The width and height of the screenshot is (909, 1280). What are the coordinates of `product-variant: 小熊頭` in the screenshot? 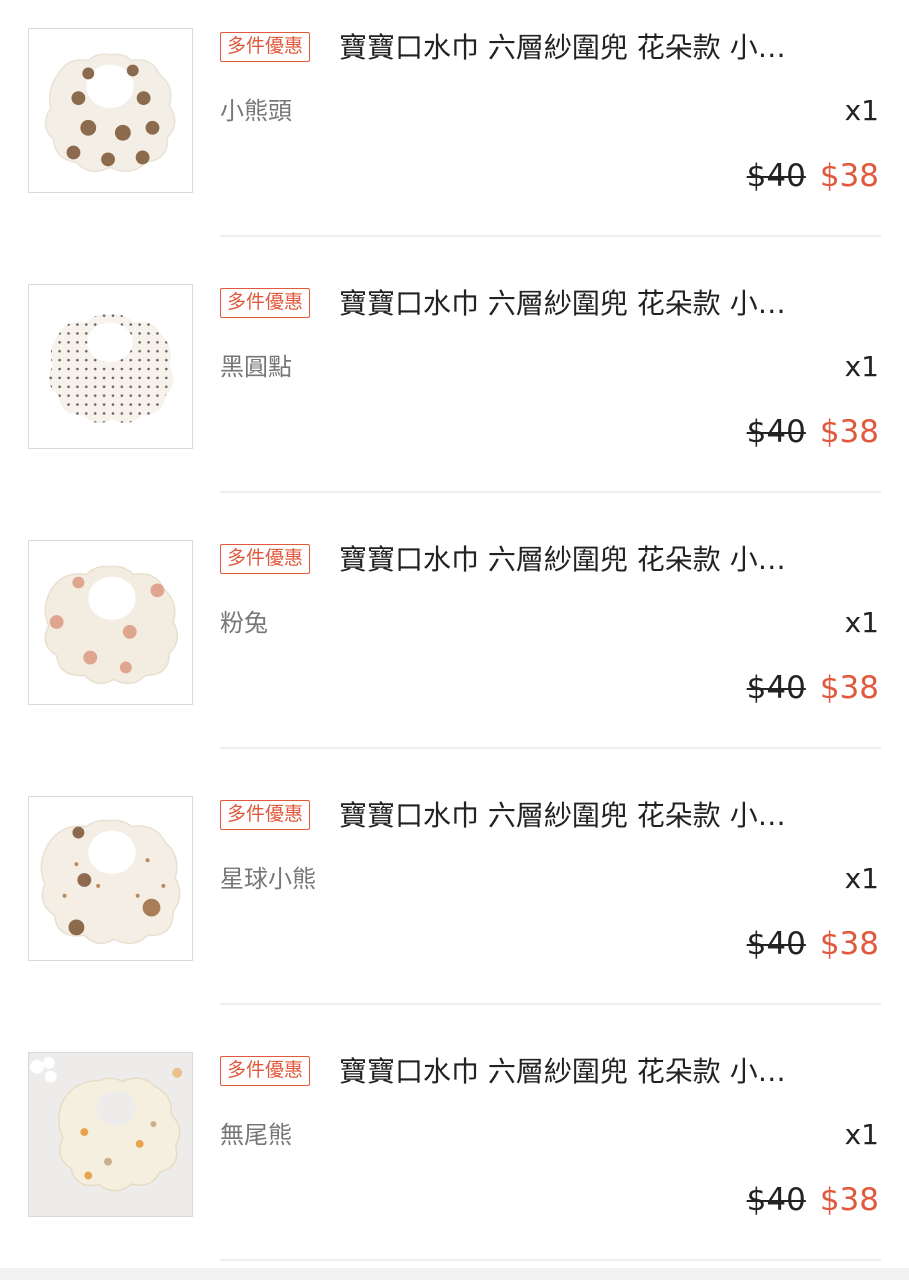 It's located at (256, 111).